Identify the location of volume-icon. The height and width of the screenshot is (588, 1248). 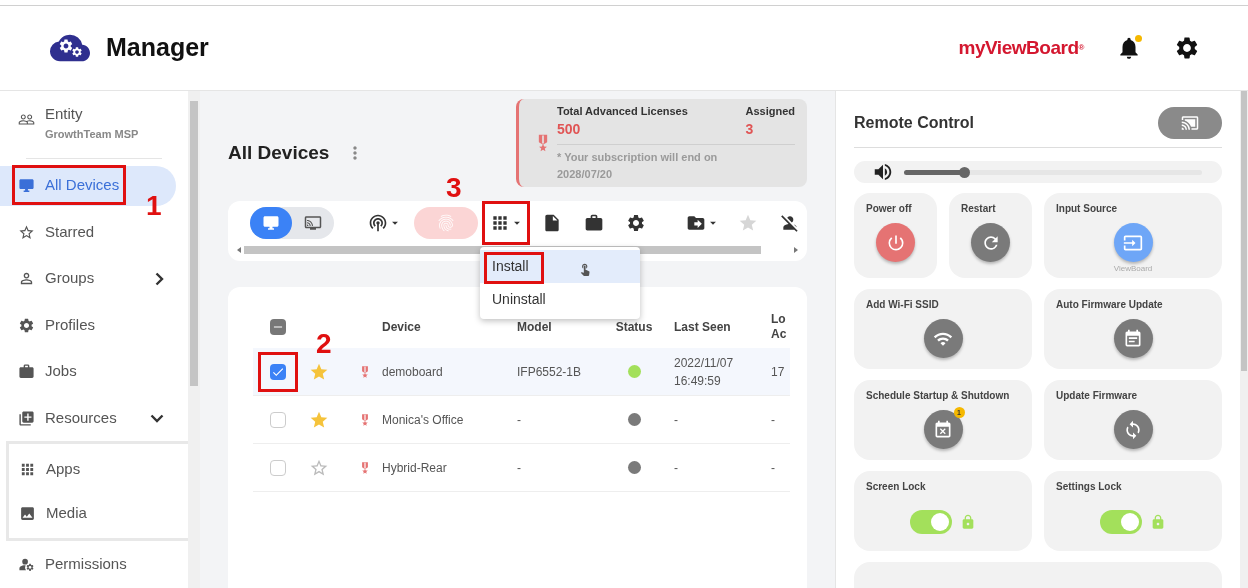
(883, 172).